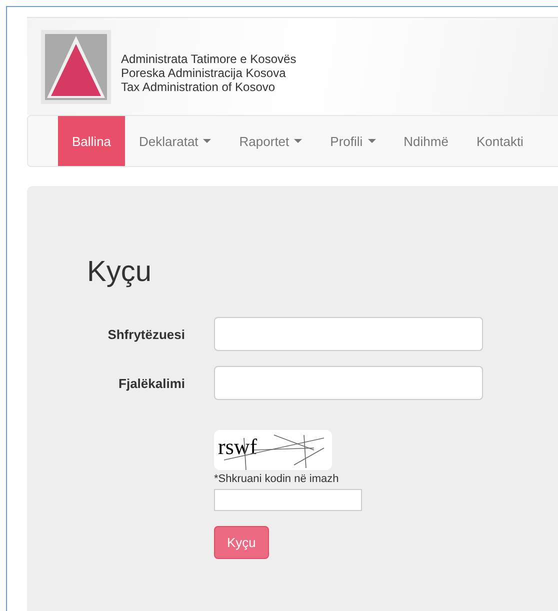 The height and width of the screenshot is (611, 558). Describe the element at coordinates (270, 141) in the screenshot. I see `nav-item: Raportet` at that location.